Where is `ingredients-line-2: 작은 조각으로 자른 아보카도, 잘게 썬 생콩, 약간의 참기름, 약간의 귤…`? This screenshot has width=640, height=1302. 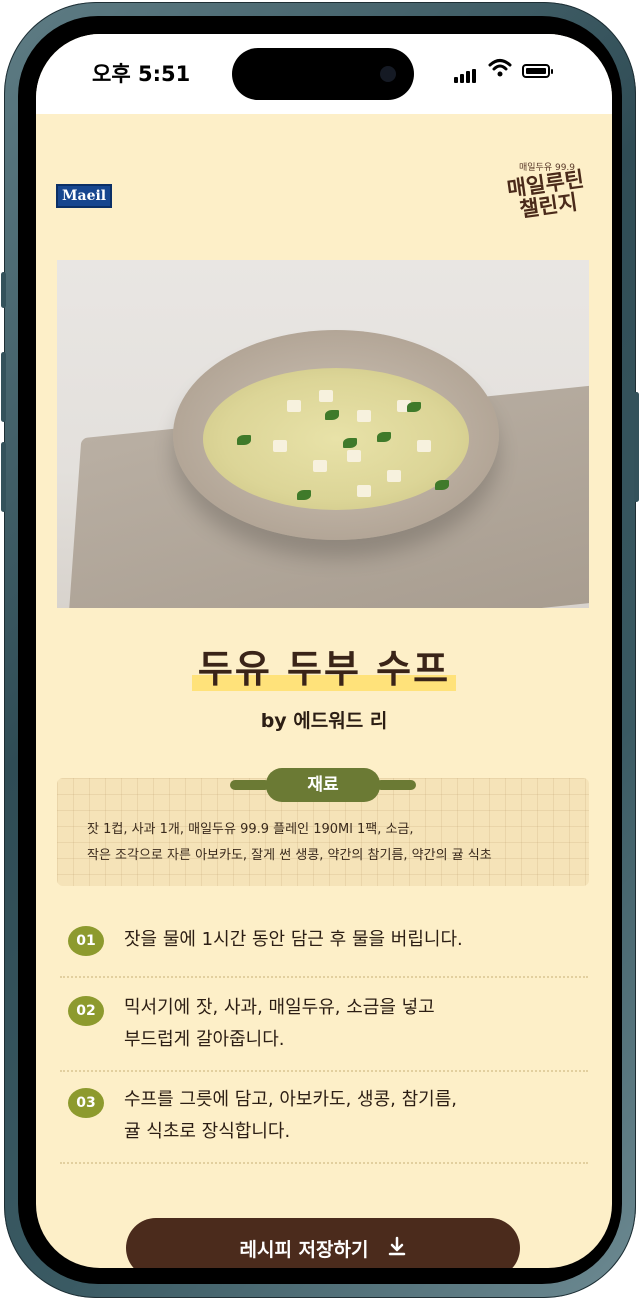 ingredients-line-2: 작은 조각으로 자른 아보카도, 잘게 썬 생콩, 약간의 참기름, 약간의 귤… is located at coordinates (289, 855).